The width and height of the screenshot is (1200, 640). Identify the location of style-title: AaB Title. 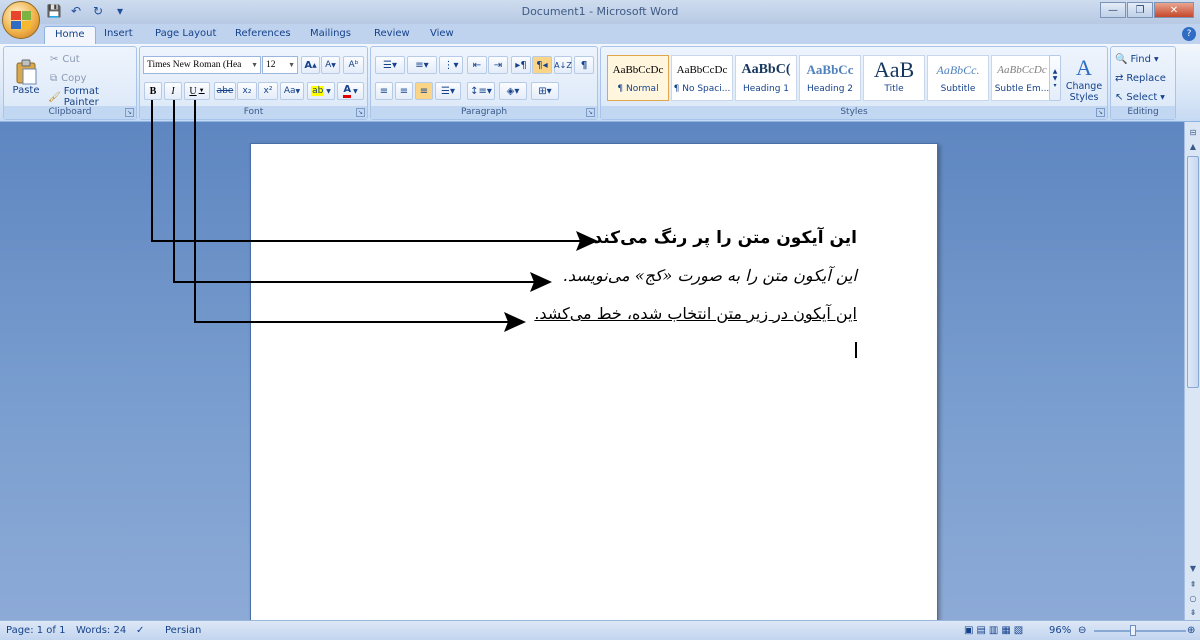
(894, 78).